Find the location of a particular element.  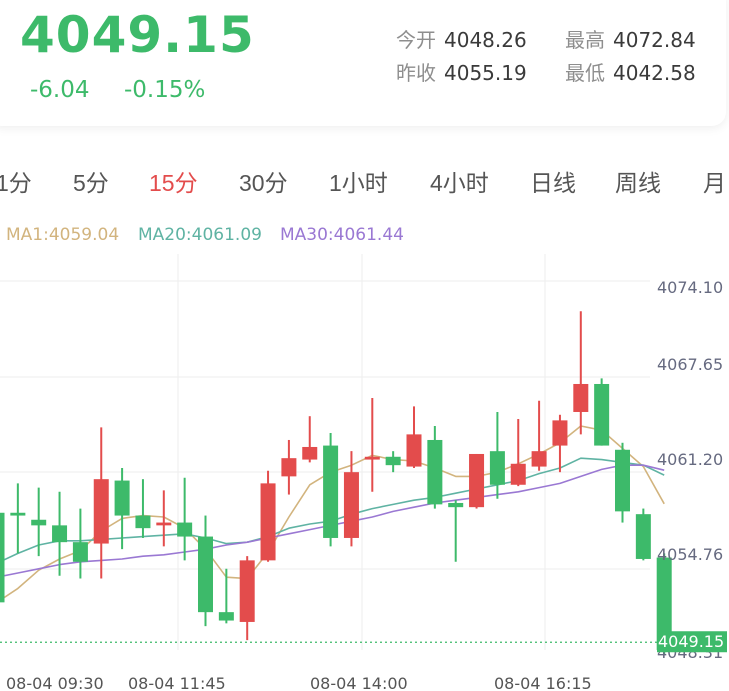

tab-30min: 30分 is located at coordinates (263, 181).